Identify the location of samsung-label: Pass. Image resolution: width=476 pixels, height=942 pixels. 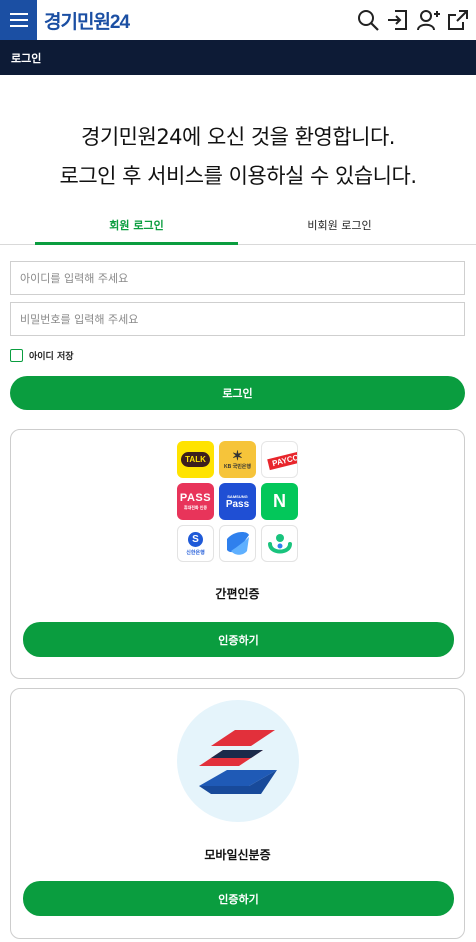
(237, 504).